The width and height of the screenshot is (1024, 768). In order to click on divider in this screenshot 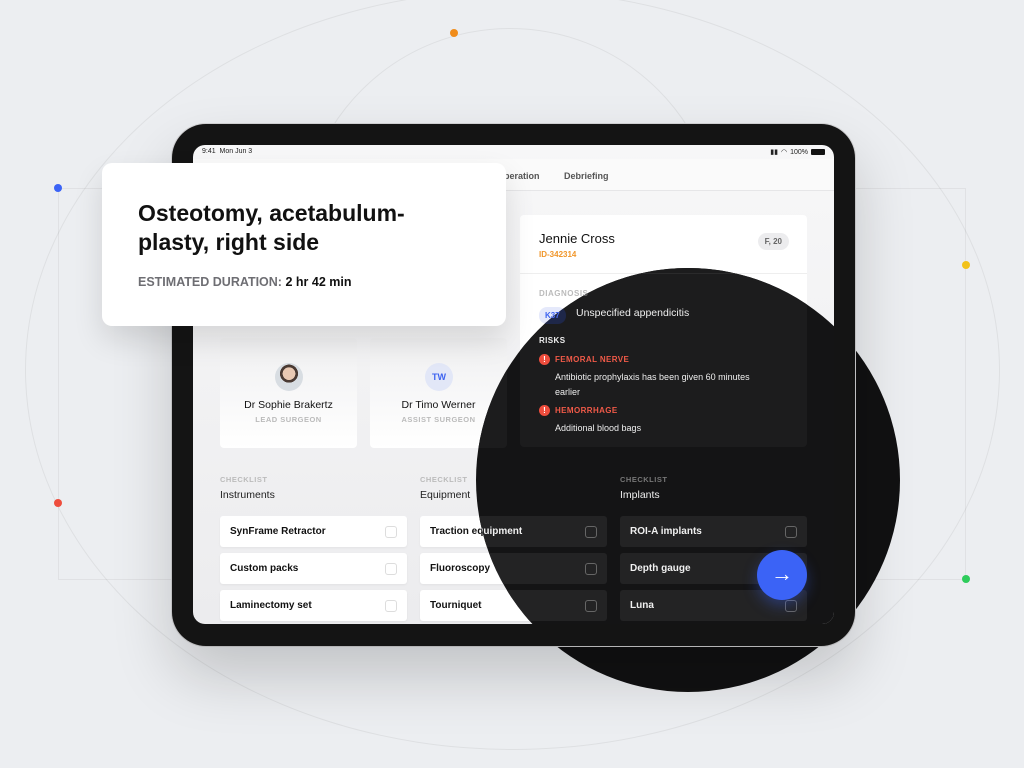, I will do `click(663, 273)`.